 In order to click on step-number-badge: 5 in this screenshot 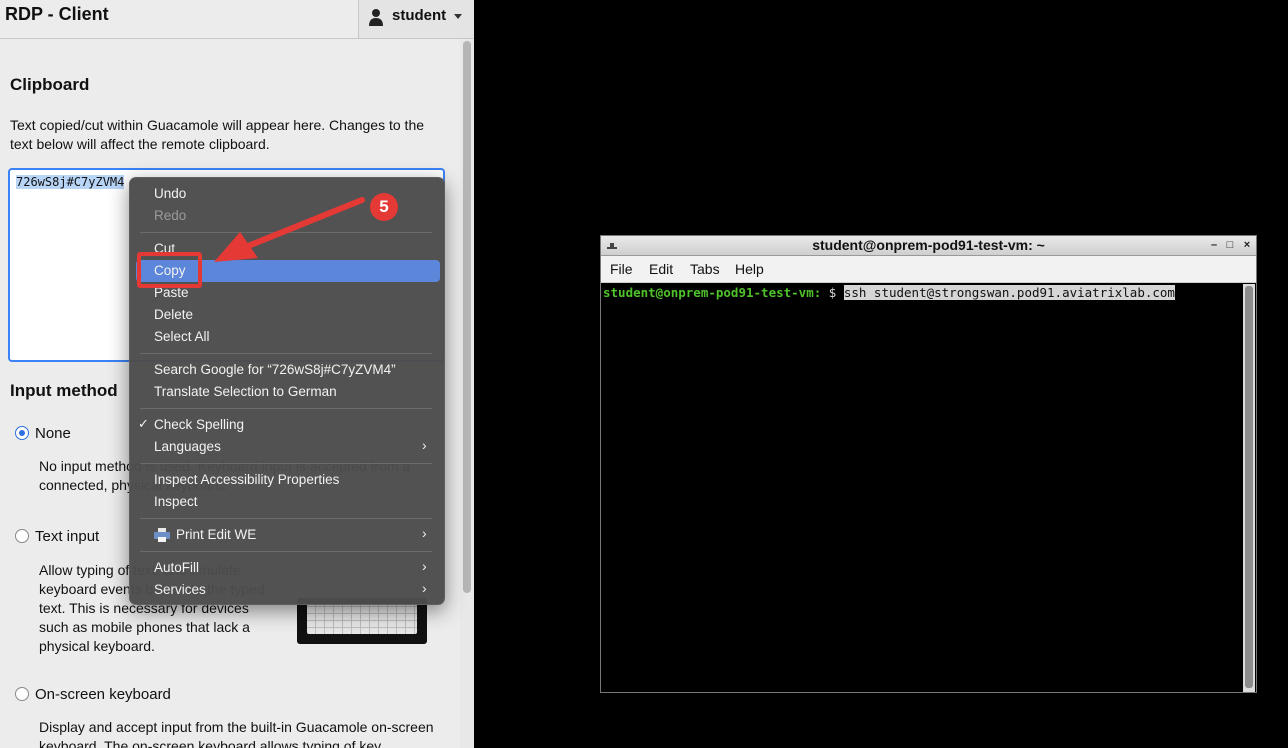, I will do `click(384, 207)`.